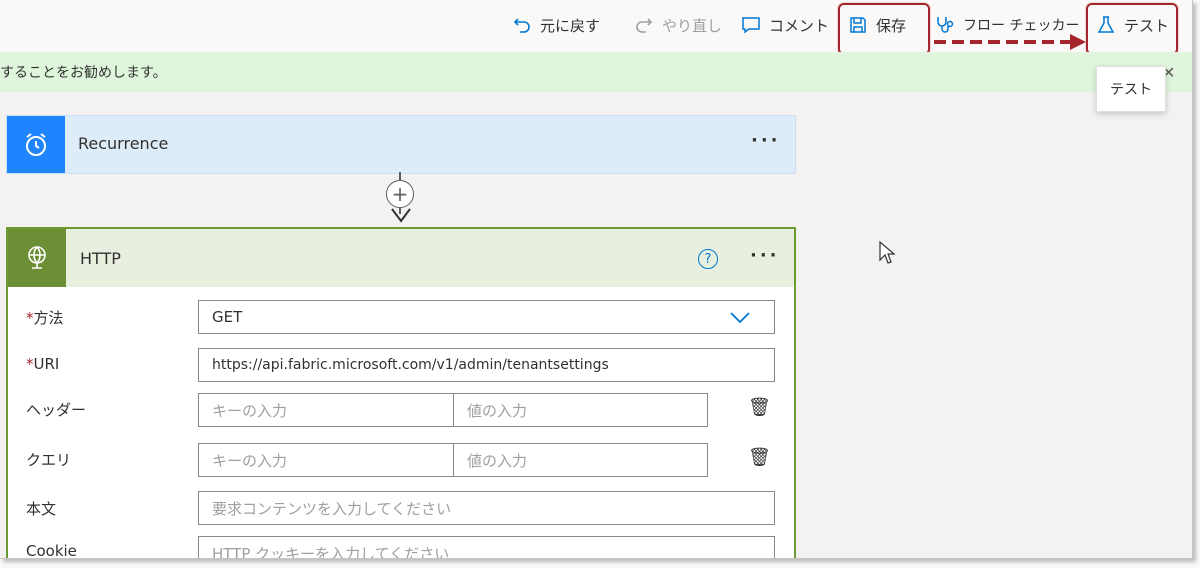  What do you see at coordinates (49, 460) in the screenshot?
I see `query-label: クエリ` at bounding box center [49, 460].